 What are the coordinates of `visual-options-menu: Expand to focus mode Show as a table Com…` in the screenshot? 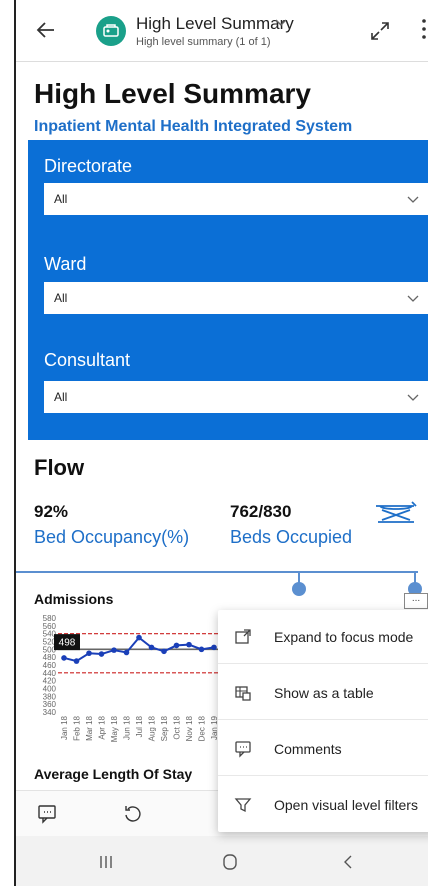 It's located at (323, 721).